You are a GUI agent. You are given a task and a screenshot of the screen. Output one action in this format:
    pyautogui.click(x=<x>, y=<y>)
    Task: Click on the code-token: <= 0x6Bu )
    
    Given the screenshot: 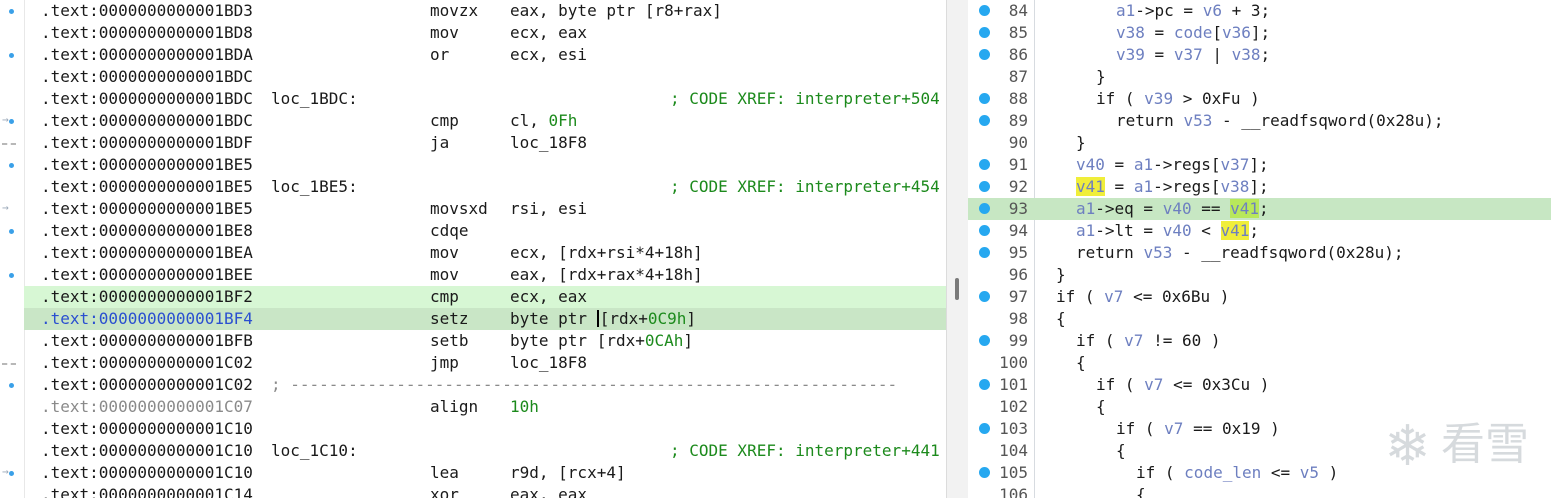 What is the action you would take?
    pyautogui.click(x=1176, y=296)
    